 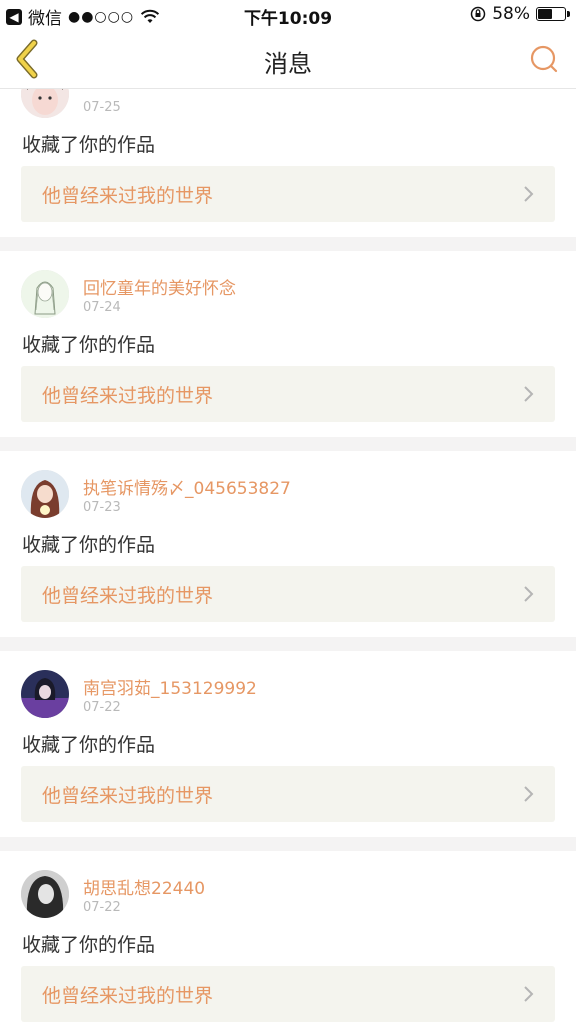 What do you see at coordinates (478, 14) in the screenshot?
I see `rotation-lock-icon` at bounding box center [478, 14].